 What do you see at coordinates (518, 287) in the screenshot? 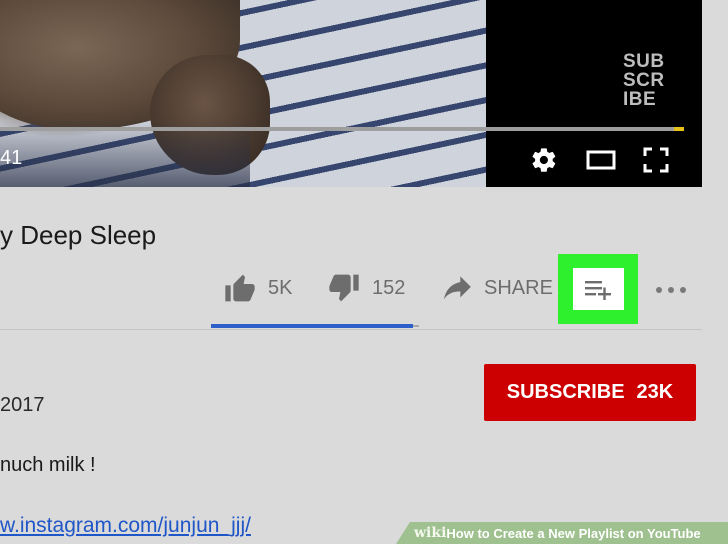
I see `share-label: SHARE` at bounding box center [518, 287].